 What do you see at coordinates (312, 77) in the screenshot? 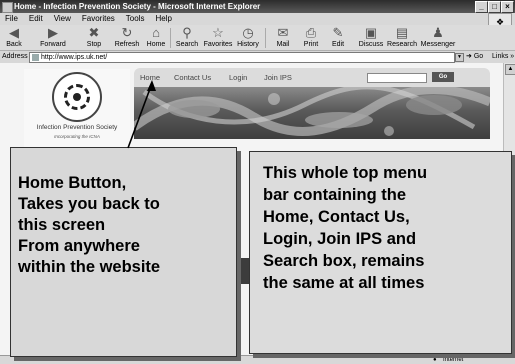
I see `site-top-menu: Home Contact Us Login Join IPS Go` at bounding box center [312, 77].